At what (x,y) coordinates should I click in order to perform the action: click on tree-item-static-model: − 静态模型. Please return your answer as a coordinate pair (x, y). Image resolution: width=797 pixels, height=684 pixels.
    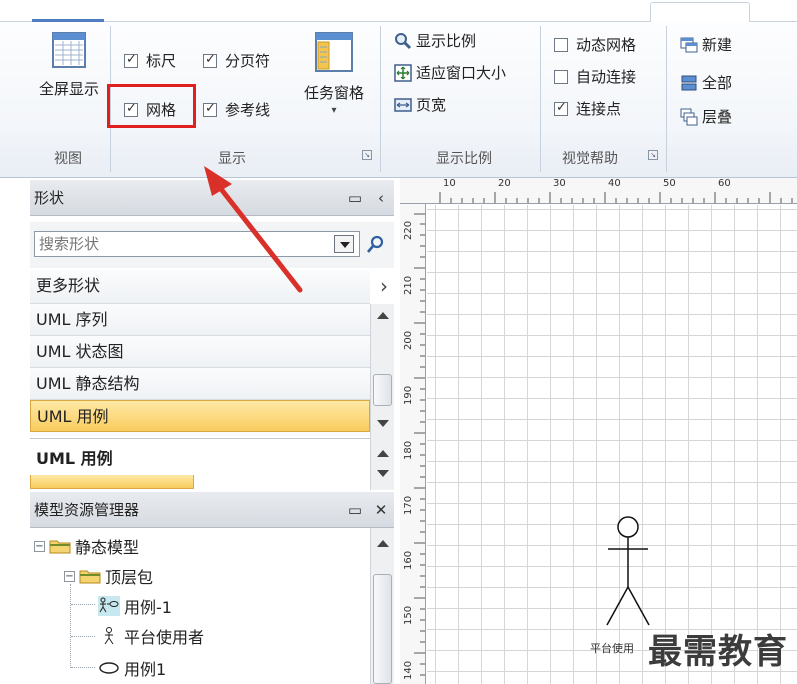
    Looking at the image, I should click on (86, 546).